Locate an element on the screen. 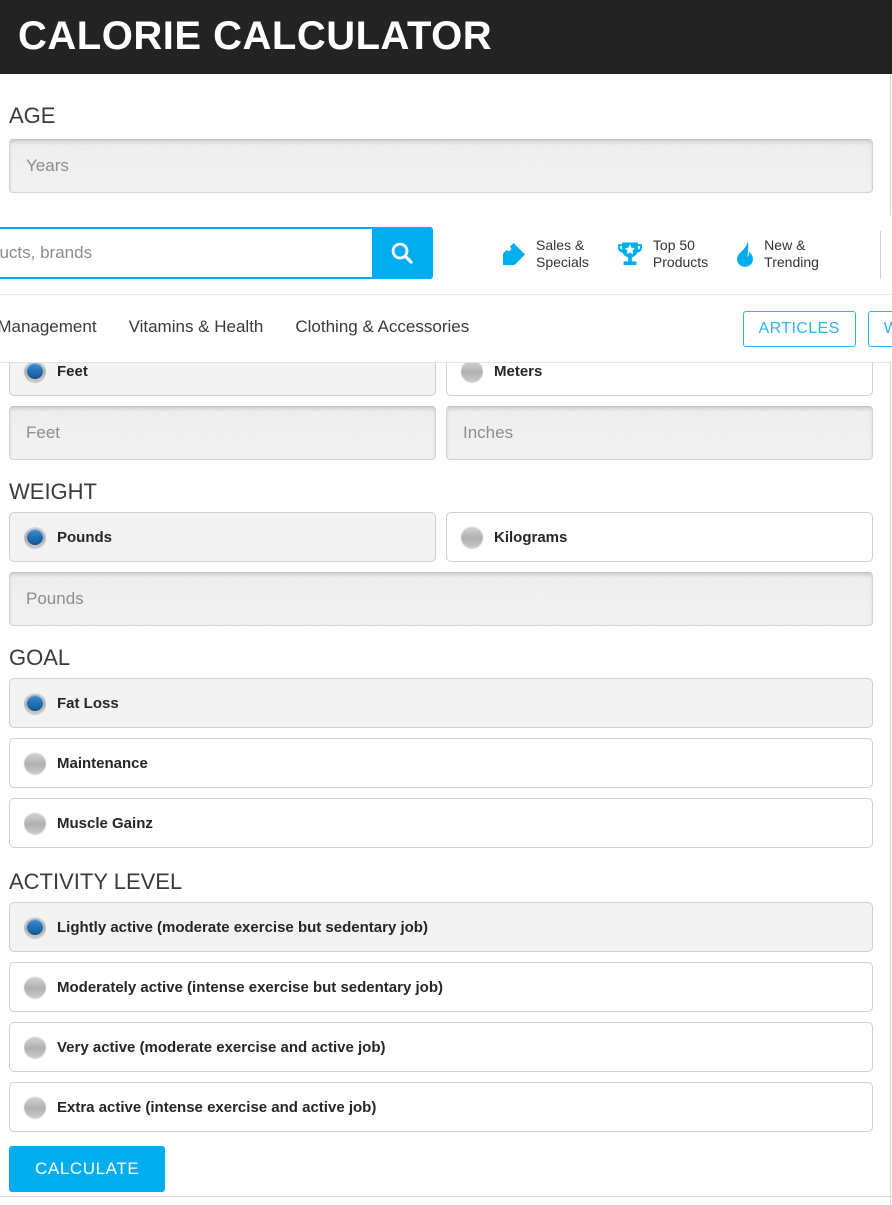  tag-icon is located at coordinates (514, 254).